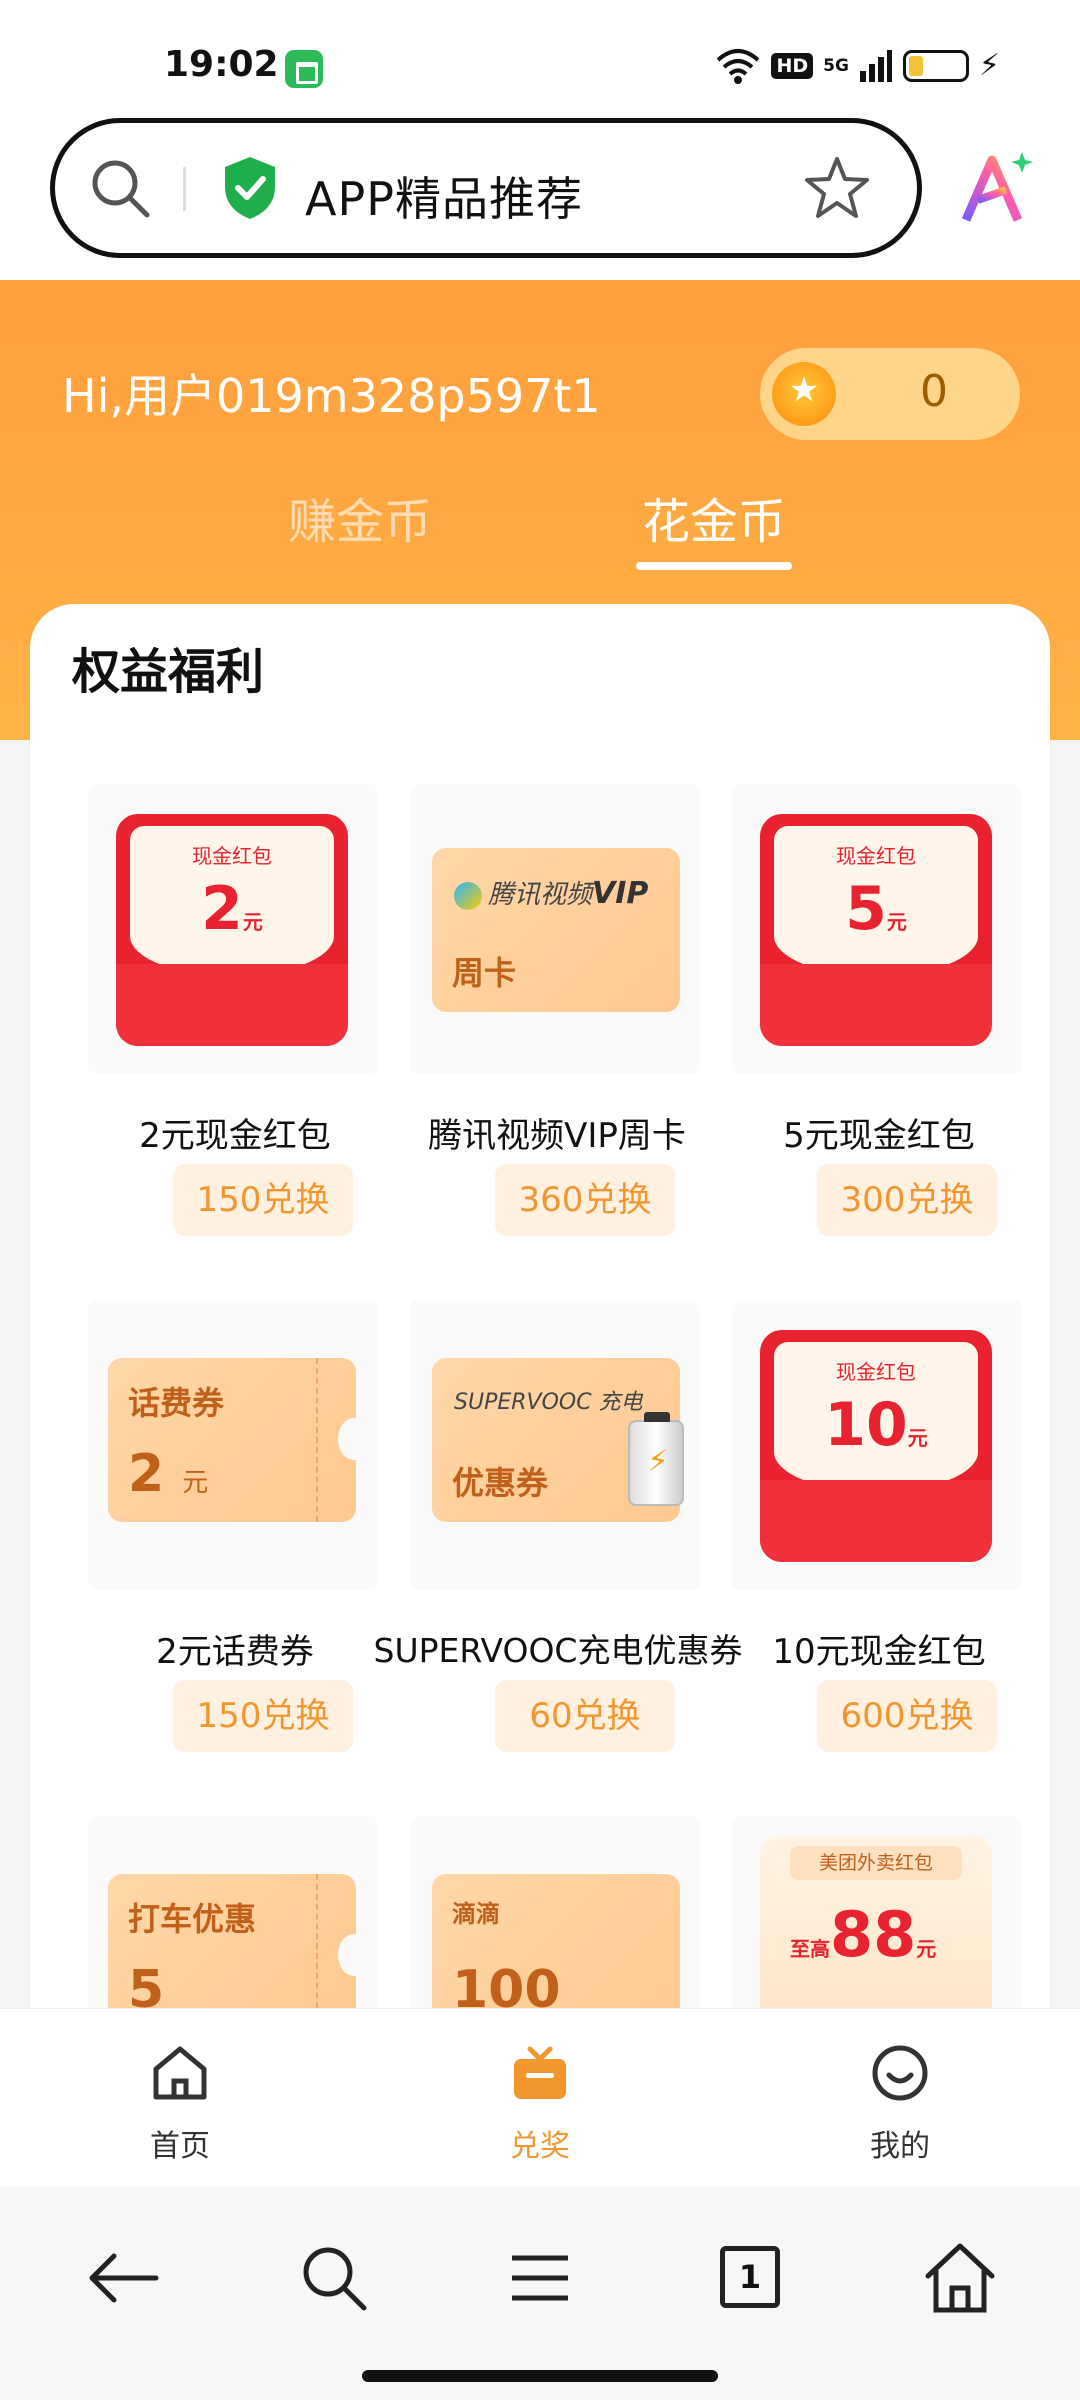 Image resolution: width=1080 pixels, height=2400 pixels. I want to click on star-bookmark-icon, so click(837, 188).